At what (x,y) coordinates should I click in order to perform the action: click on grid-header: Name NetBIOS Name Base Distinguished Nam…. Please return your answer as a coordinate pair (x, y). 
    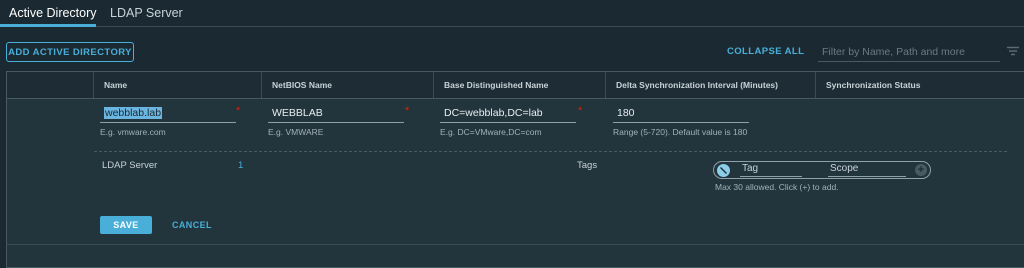
    Looking at the image, I should click on (515, 85).